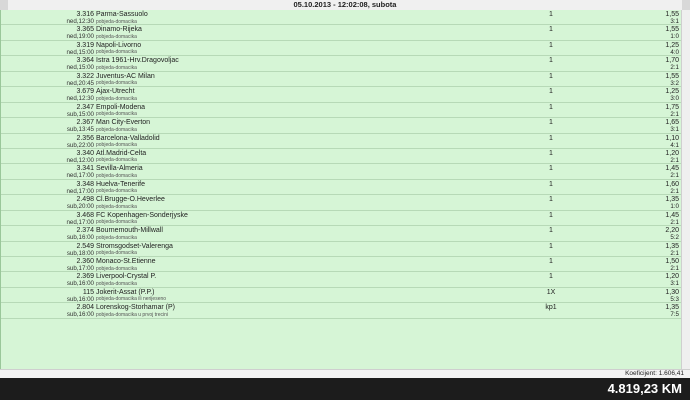 The width and height of the screenshot is (690, 400). Describe the element at coordinates (672, 169) in the screenshot. I see `odds: 1,45` at that location.